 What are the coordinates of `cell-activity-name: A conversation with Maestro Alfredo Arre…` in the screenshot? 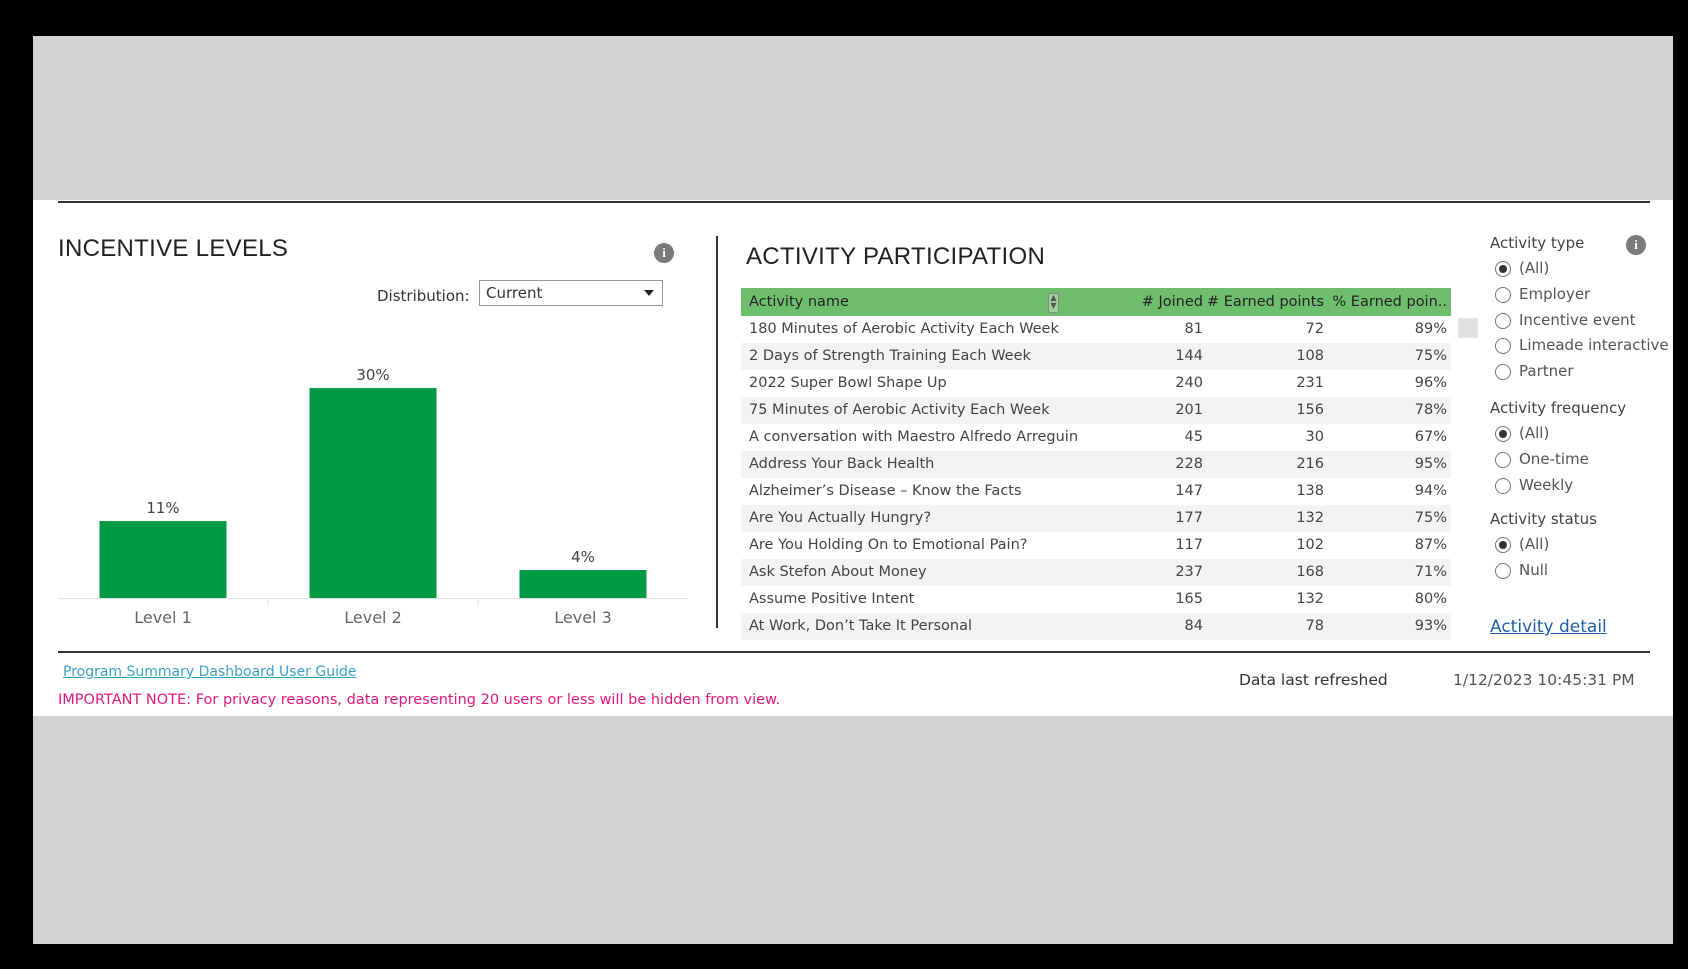 It's located at (914, 437).